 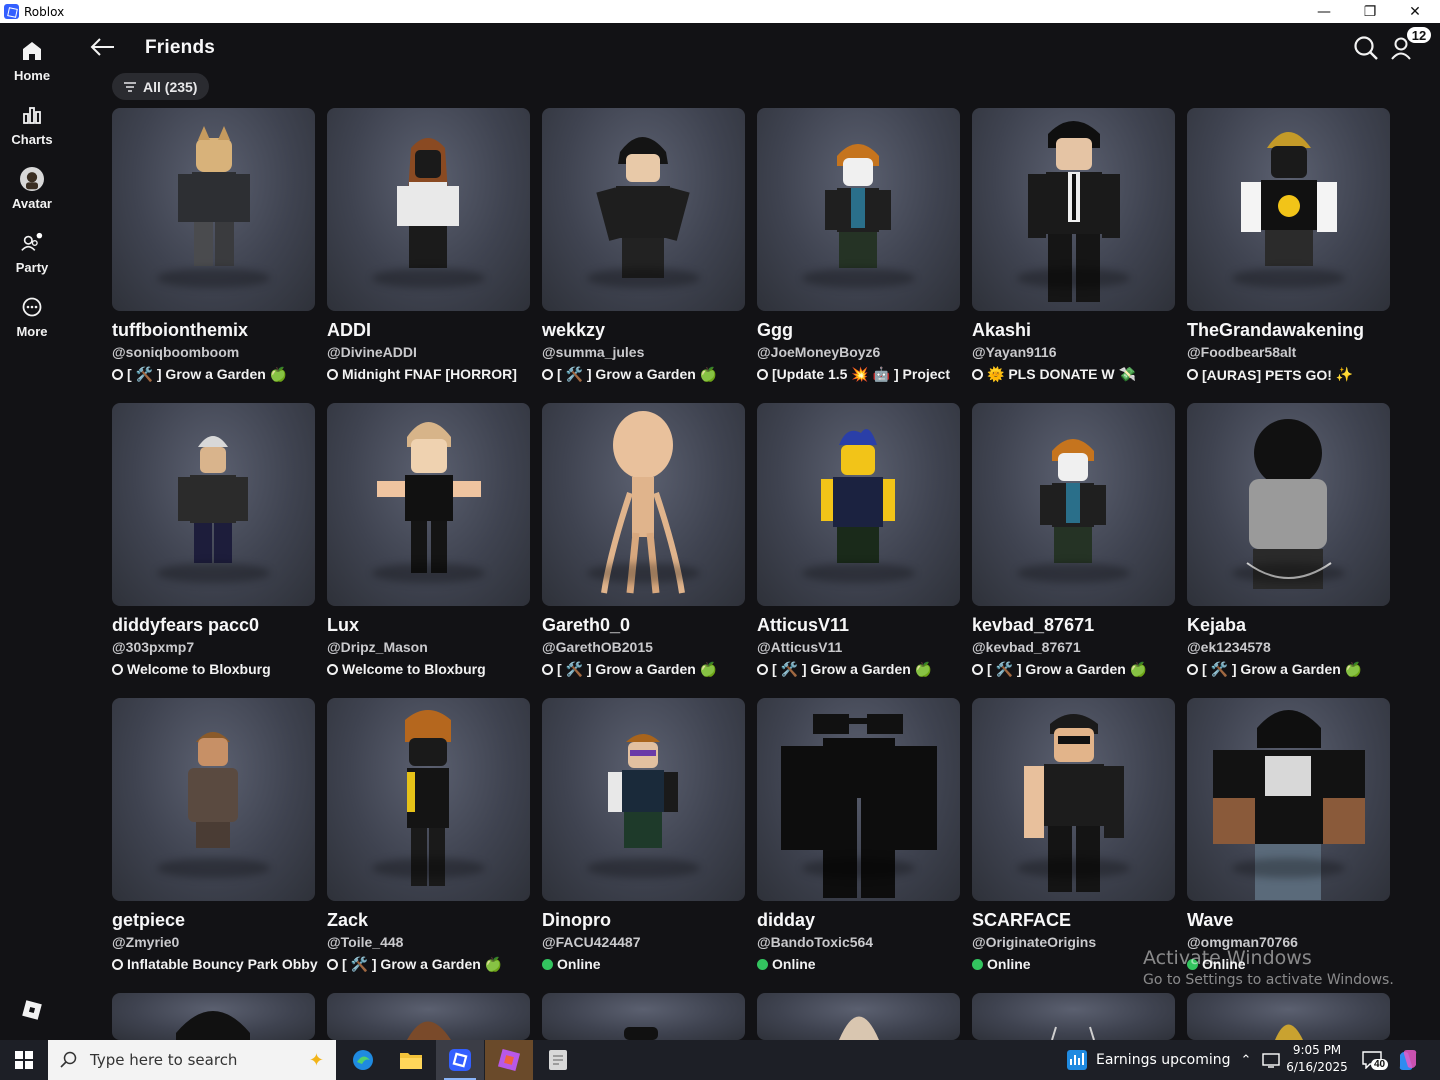 What do you see at coordinates (1270, 374) in the screenshot?
I see `friend-status: [AURAS] PETS GO! ✨` at bounding box center [1270, 374].